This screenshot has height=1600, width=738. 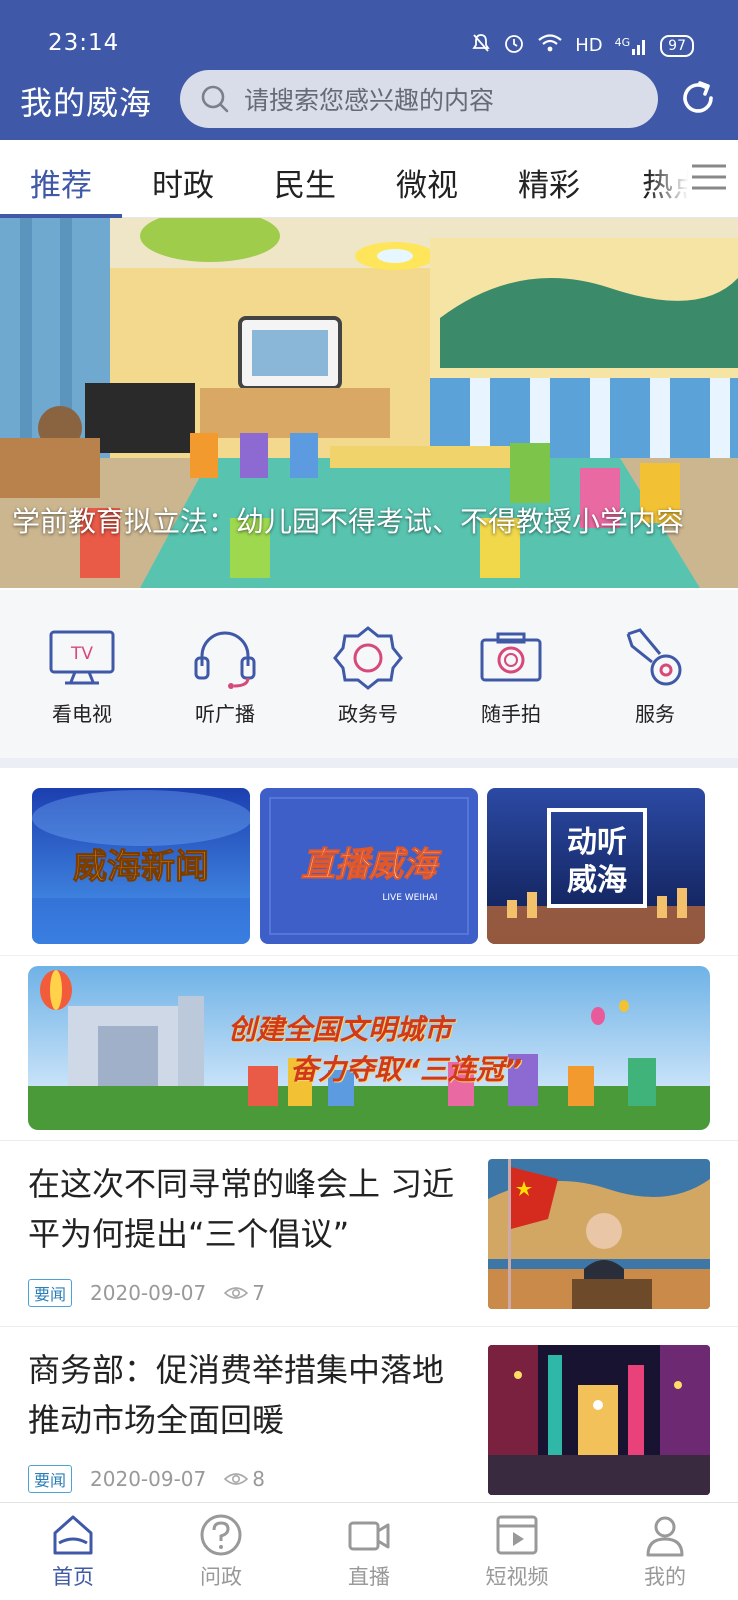 I want to click on alarm-icon, so click(x=514, y=45).